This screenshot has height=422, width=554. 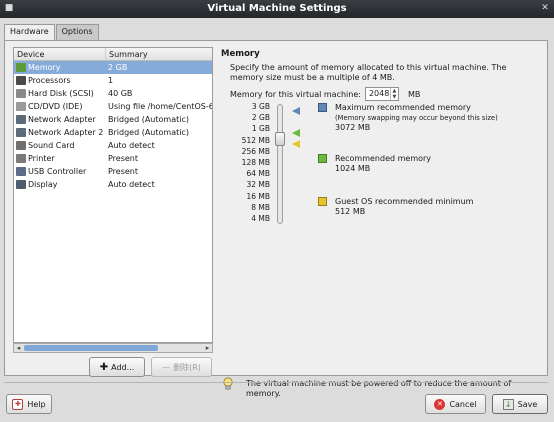 What do you see at coordinates (207, 348) in the screenshot?
I see `scroll-right-icon: ▸` at bounding box center [207, 348].